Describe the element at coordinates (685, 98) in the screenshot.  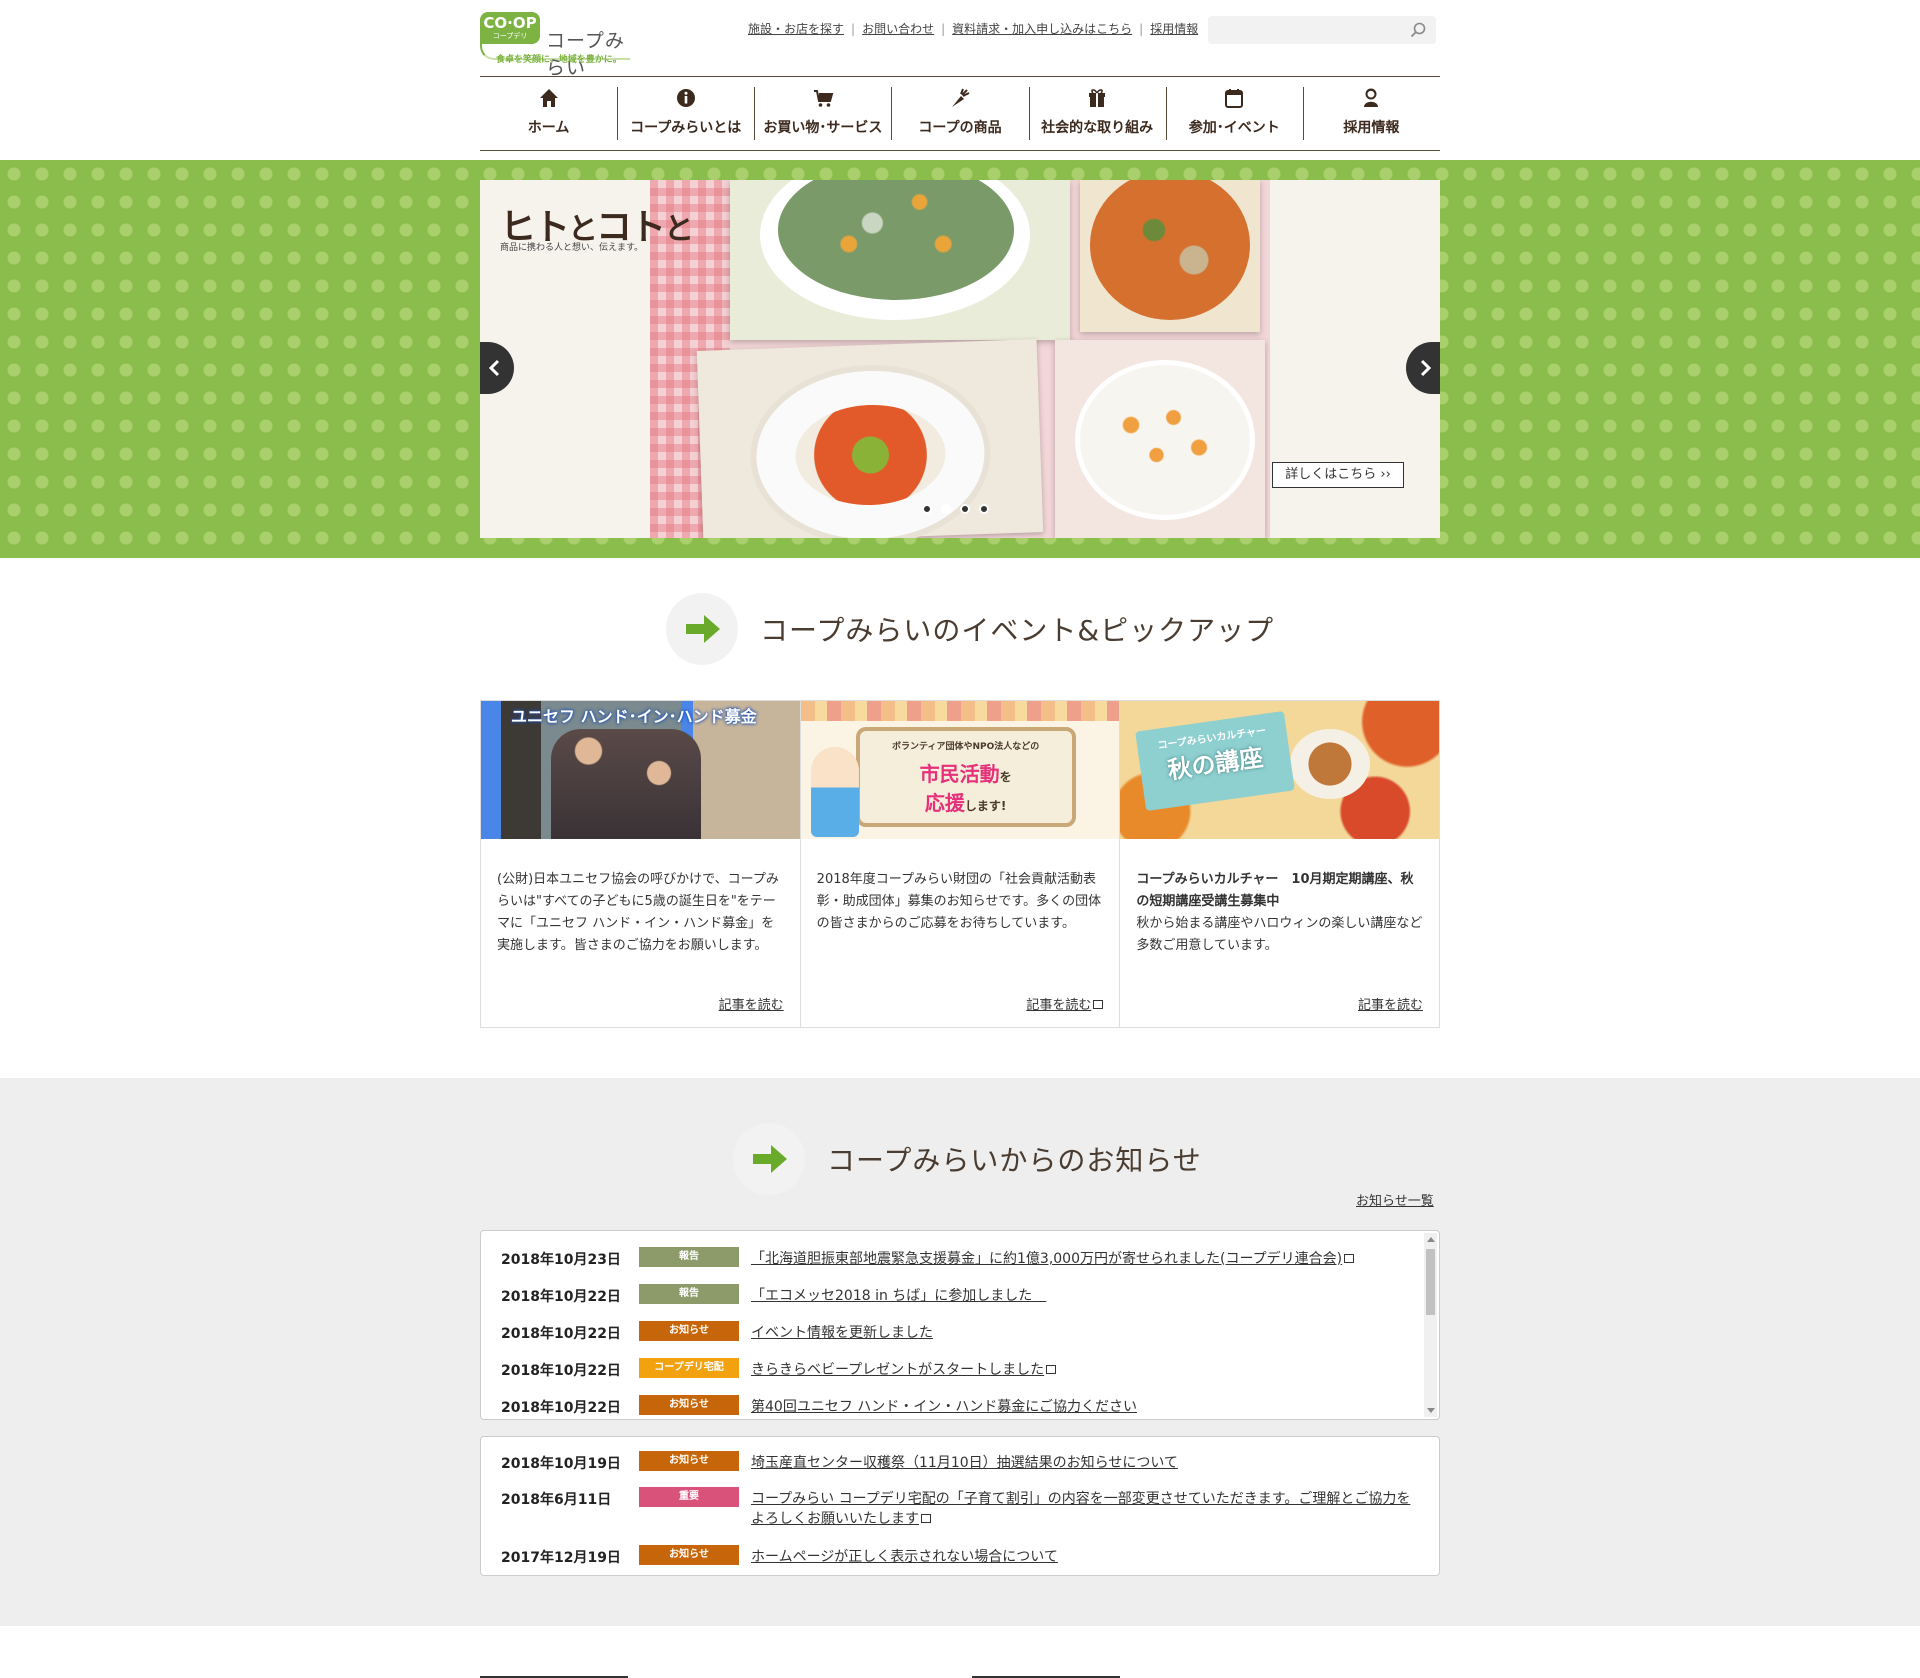
I see `info-icon` at that location.